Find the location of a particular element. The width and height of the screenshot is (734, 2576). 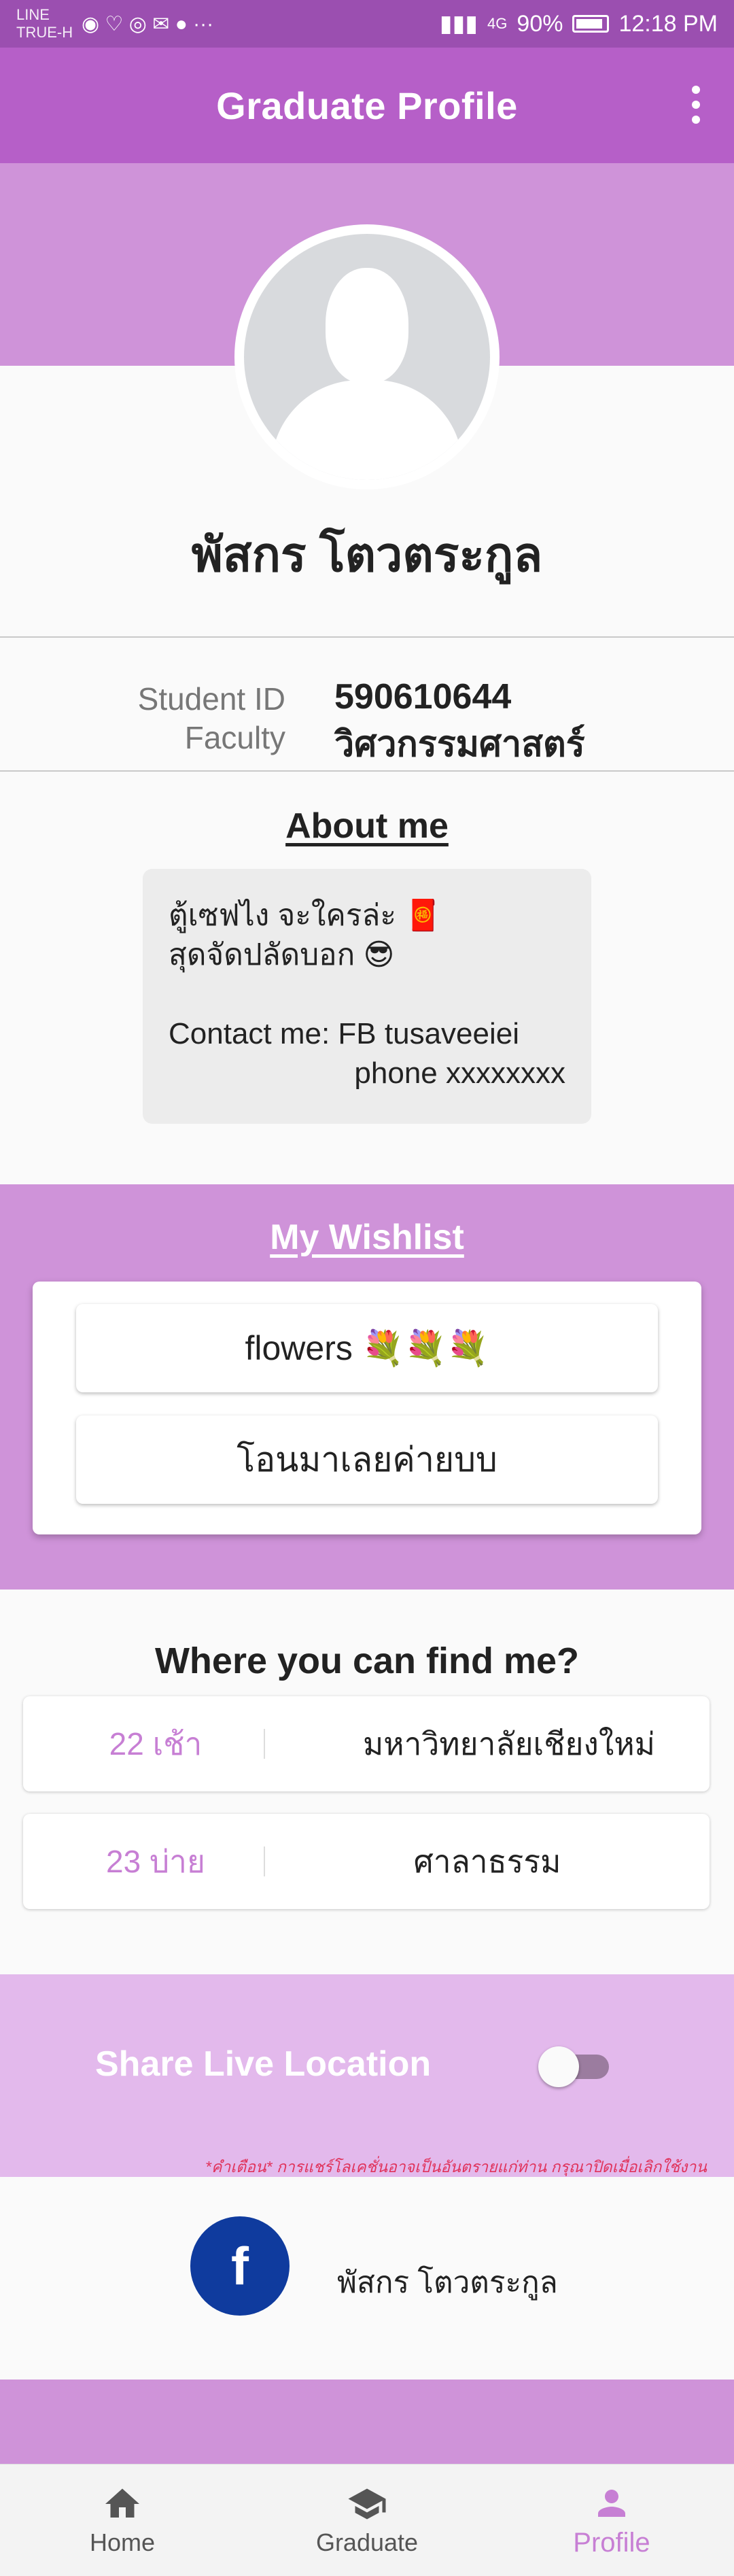

status-right: ▮▮▮ 4G 90% 12:18 PM is located at coordinates (579, 23).